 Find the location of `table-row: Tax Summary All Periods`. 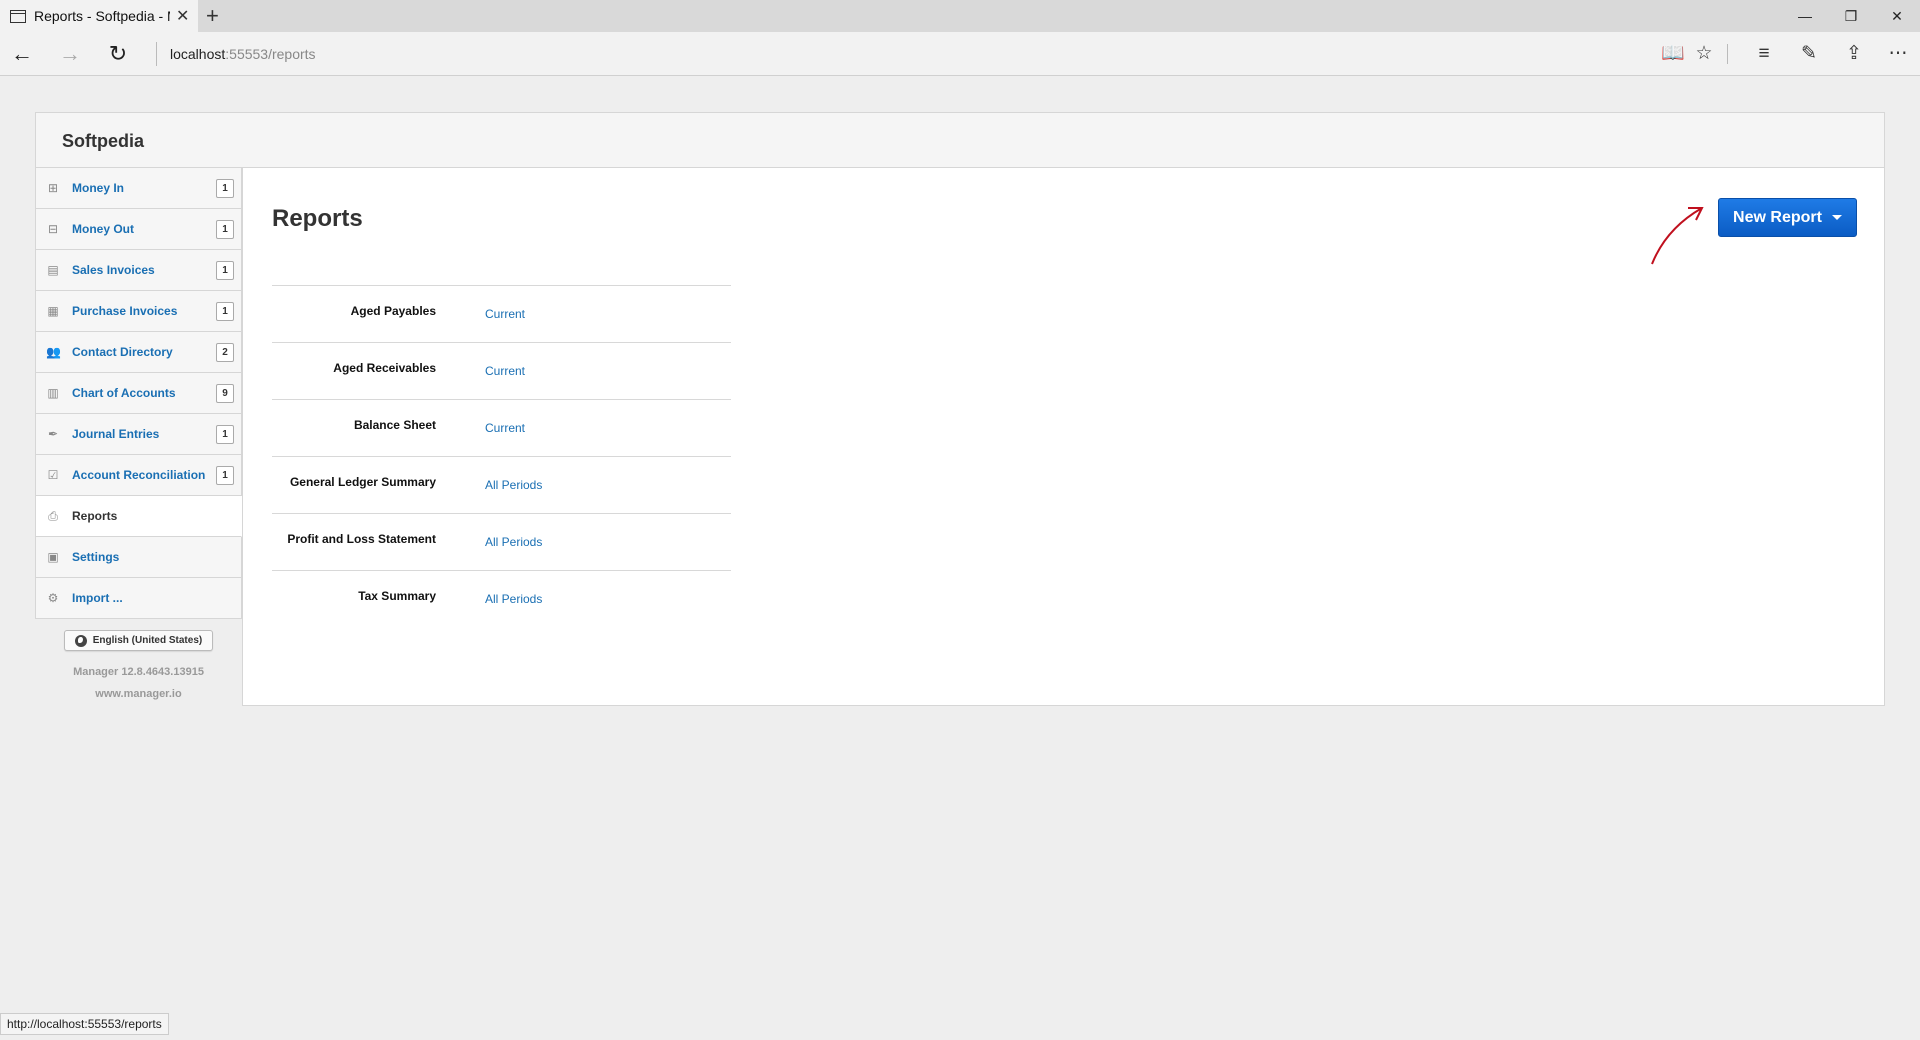

table-row: Tax Summary All Periods is located at coordinates (501, 598).